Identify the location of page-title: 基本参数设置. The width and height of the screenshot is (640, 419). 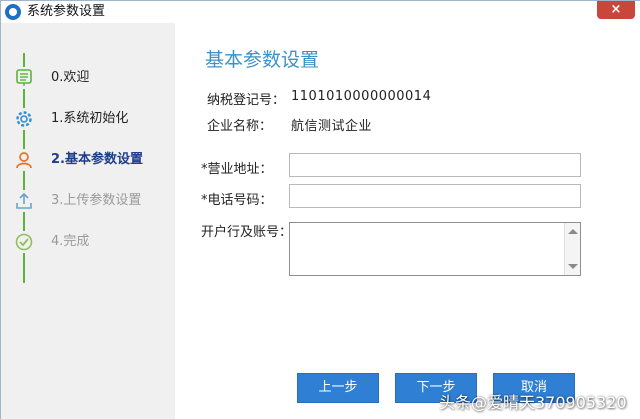
(262, 60).